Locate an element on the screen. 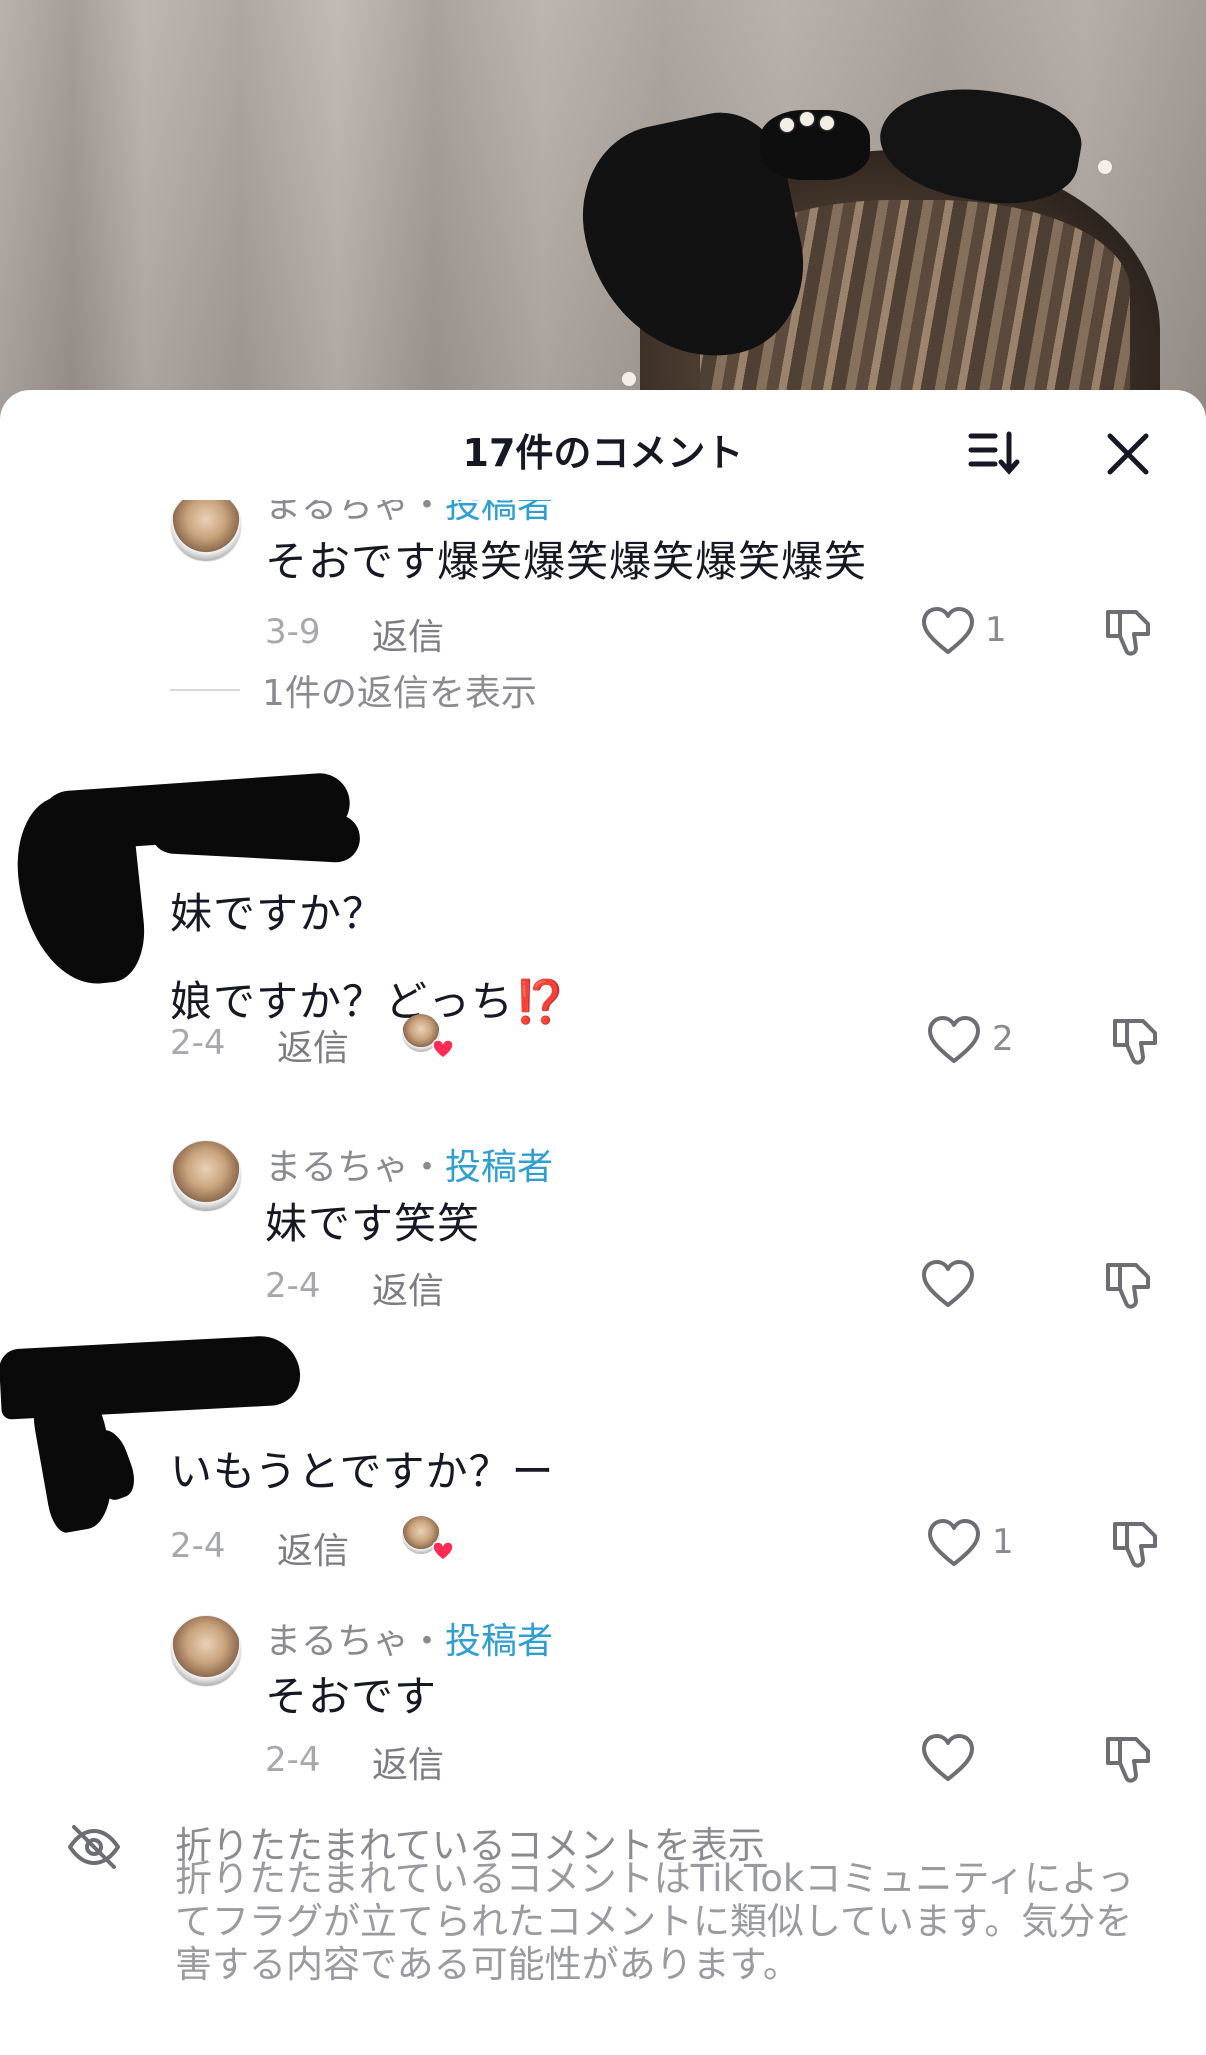  comment-text: 妹ですか？ is located at coordinates (278, 913).